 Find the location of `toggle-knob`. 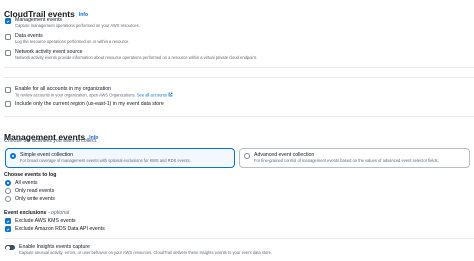

toggle-knob is located at coordinates (7, 247).